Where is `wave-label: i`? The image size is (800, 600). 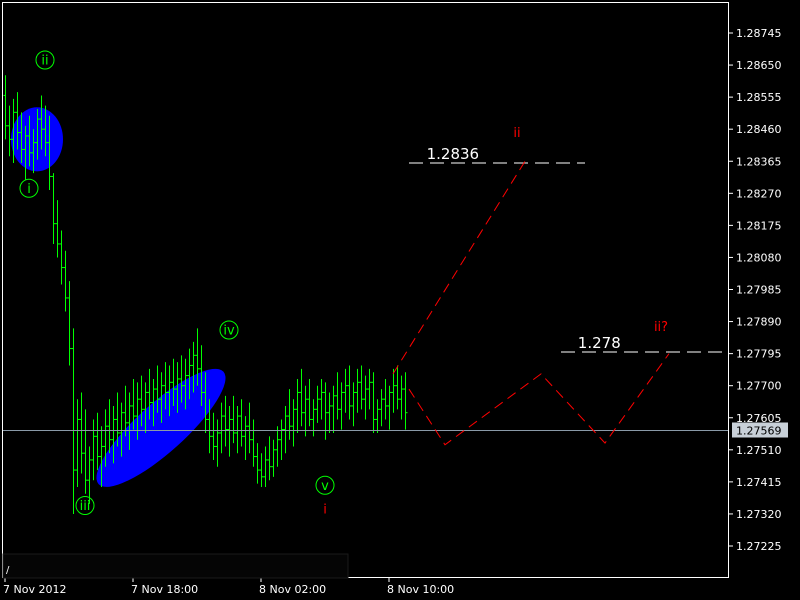
wave-label: i is located at coordinates (325, 509).